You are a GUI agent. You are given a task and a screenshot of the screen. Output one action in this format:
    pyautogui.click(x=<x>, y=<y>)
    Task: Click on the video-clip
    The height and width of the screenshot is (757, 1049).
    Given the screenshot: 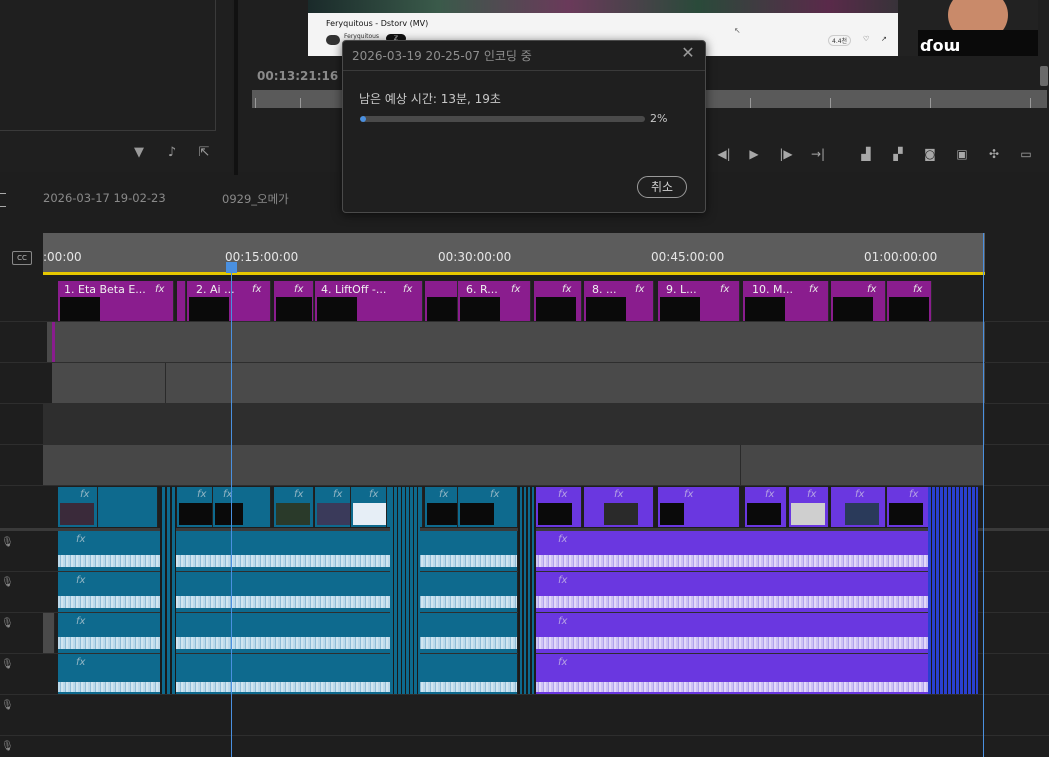 What is the action you would take?
    pyautogui.click(x=128, y=507)
    